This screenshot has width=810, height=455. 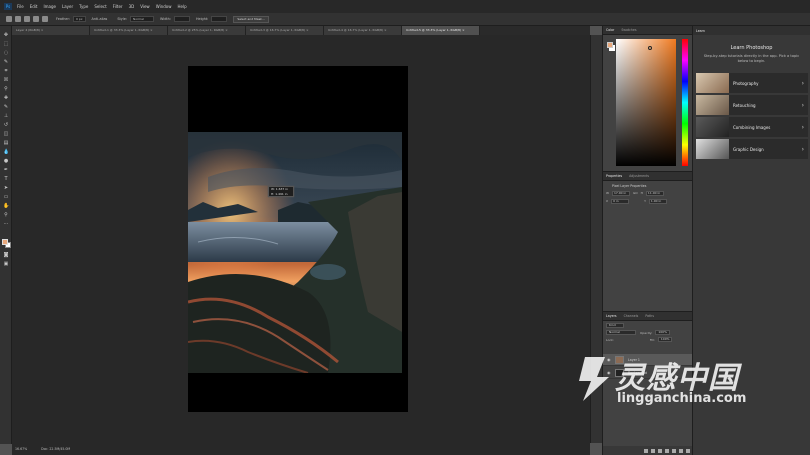 I want to click on learn-header: Learn, so click(x=751, y=30).